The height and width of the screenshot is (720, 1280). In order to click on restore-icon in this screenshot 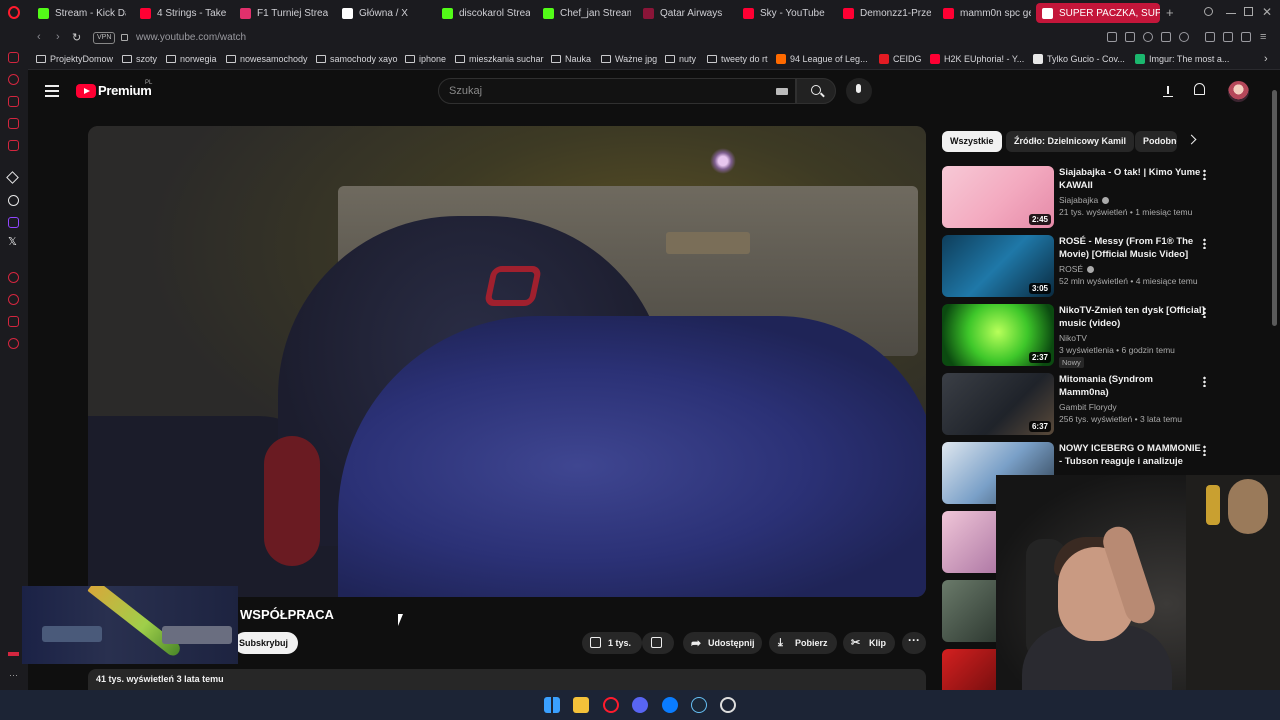, I will do `click(1248, 11)`.